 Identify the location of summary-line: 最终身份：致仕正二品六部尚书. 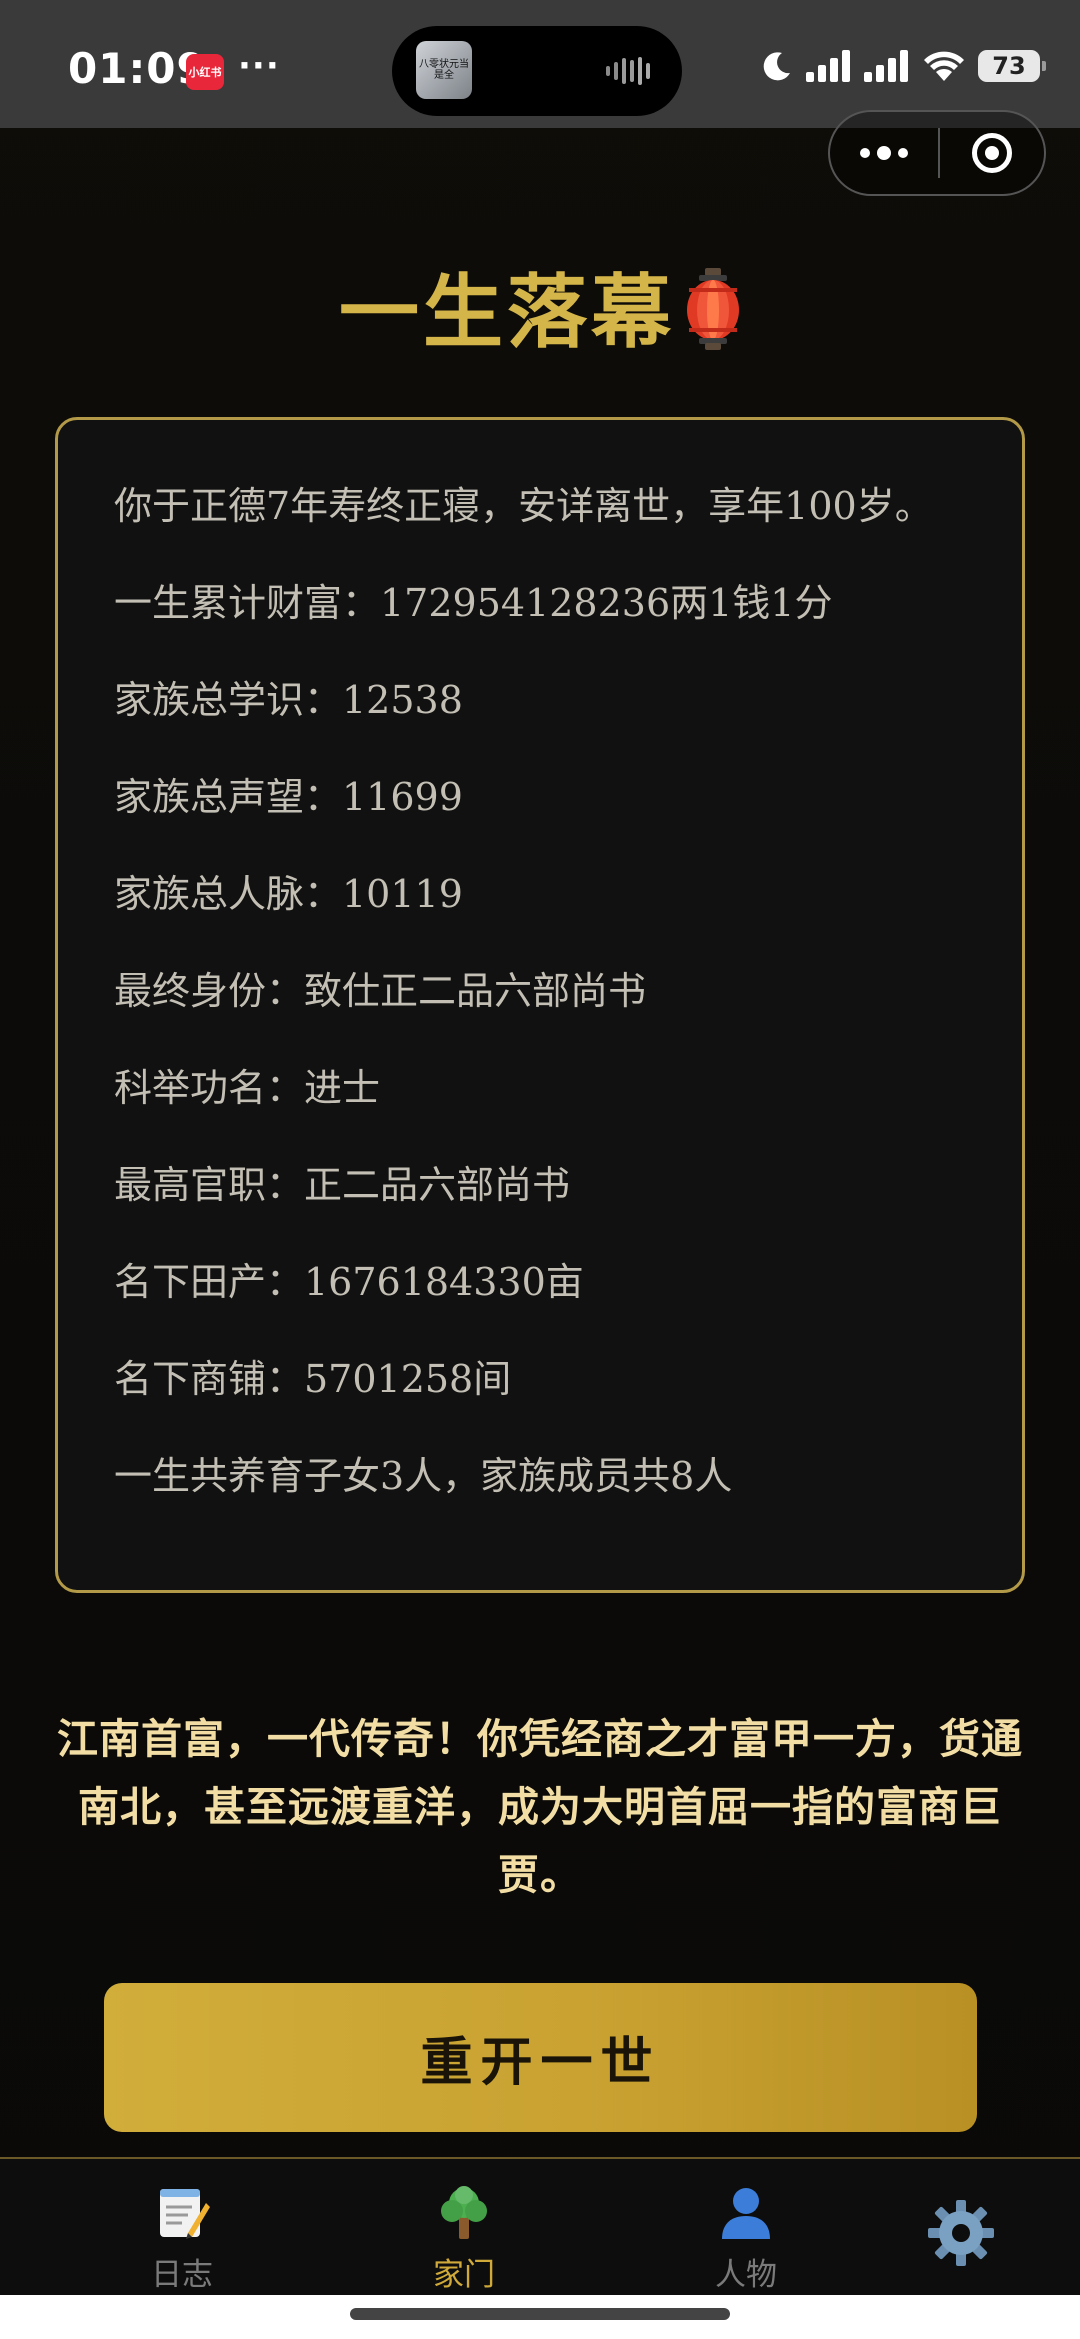
(380, 991).